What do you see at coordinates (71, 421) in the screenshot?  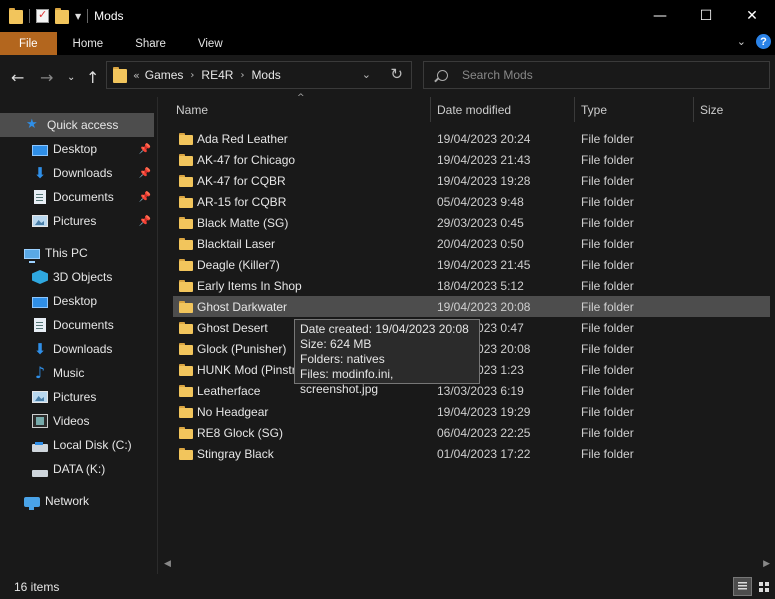 I see `sidebar-item-label: Videos` at bounding box center [71, 421].